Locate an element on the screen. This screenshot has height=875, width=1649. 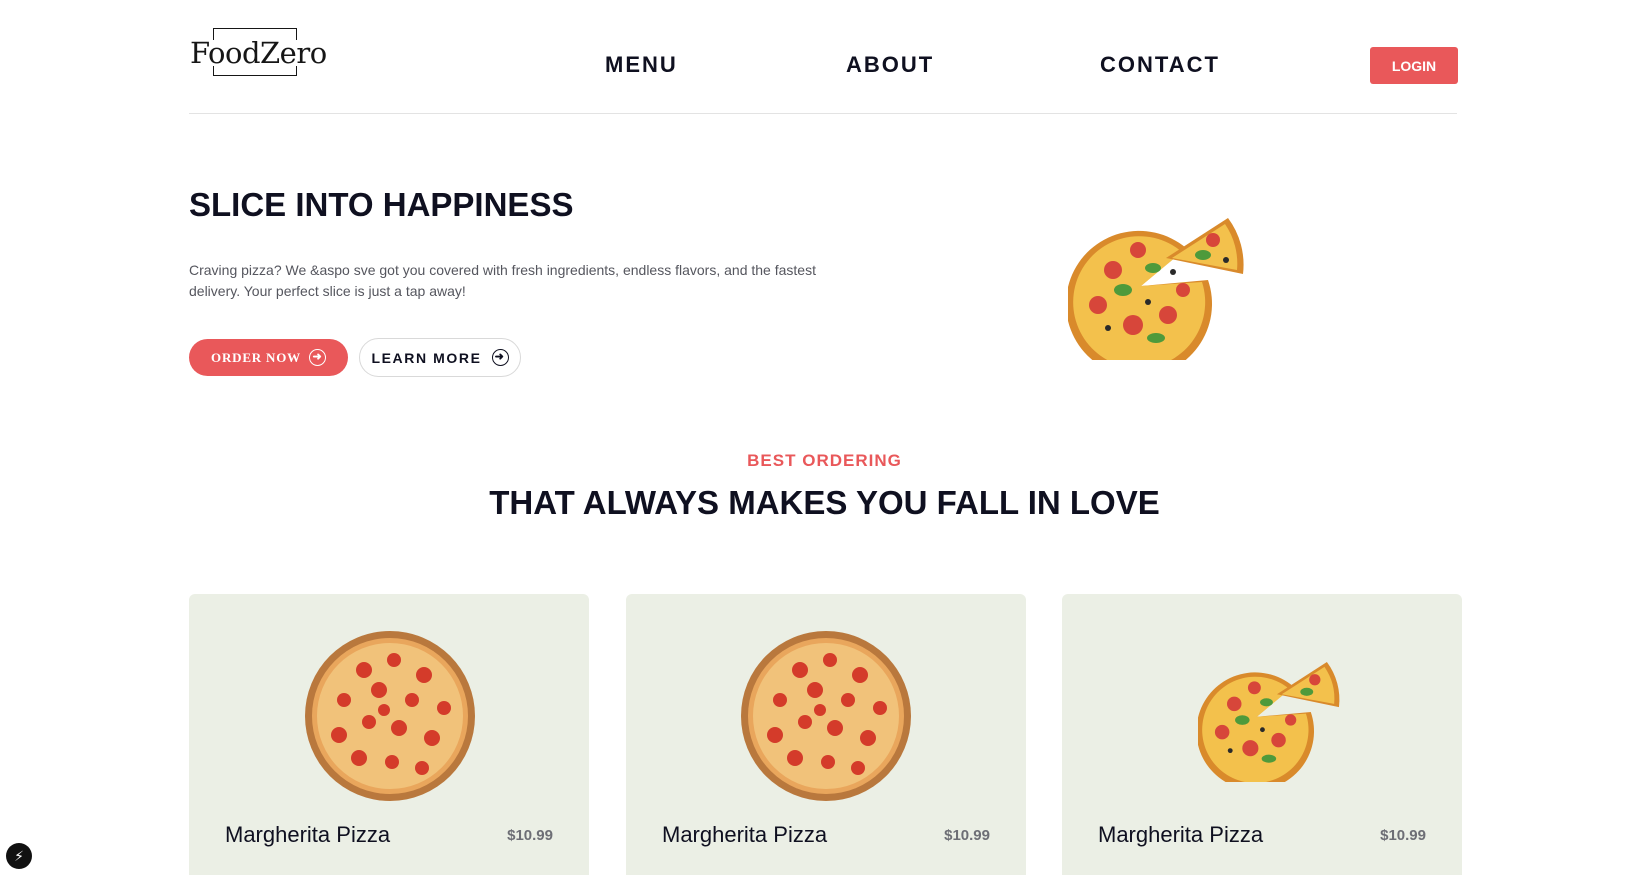
learn-more-label: LEARN MORE is located at coordinates (426, 357).